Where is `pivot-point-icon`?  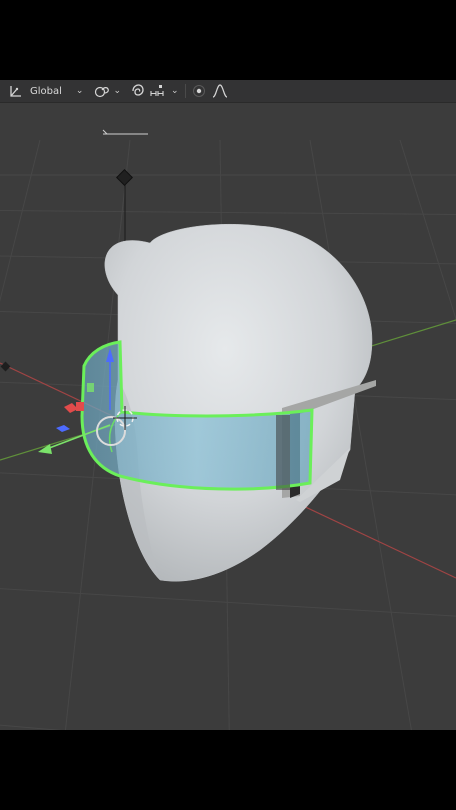 pivot-point-icon is located at coordinates (102, 91).